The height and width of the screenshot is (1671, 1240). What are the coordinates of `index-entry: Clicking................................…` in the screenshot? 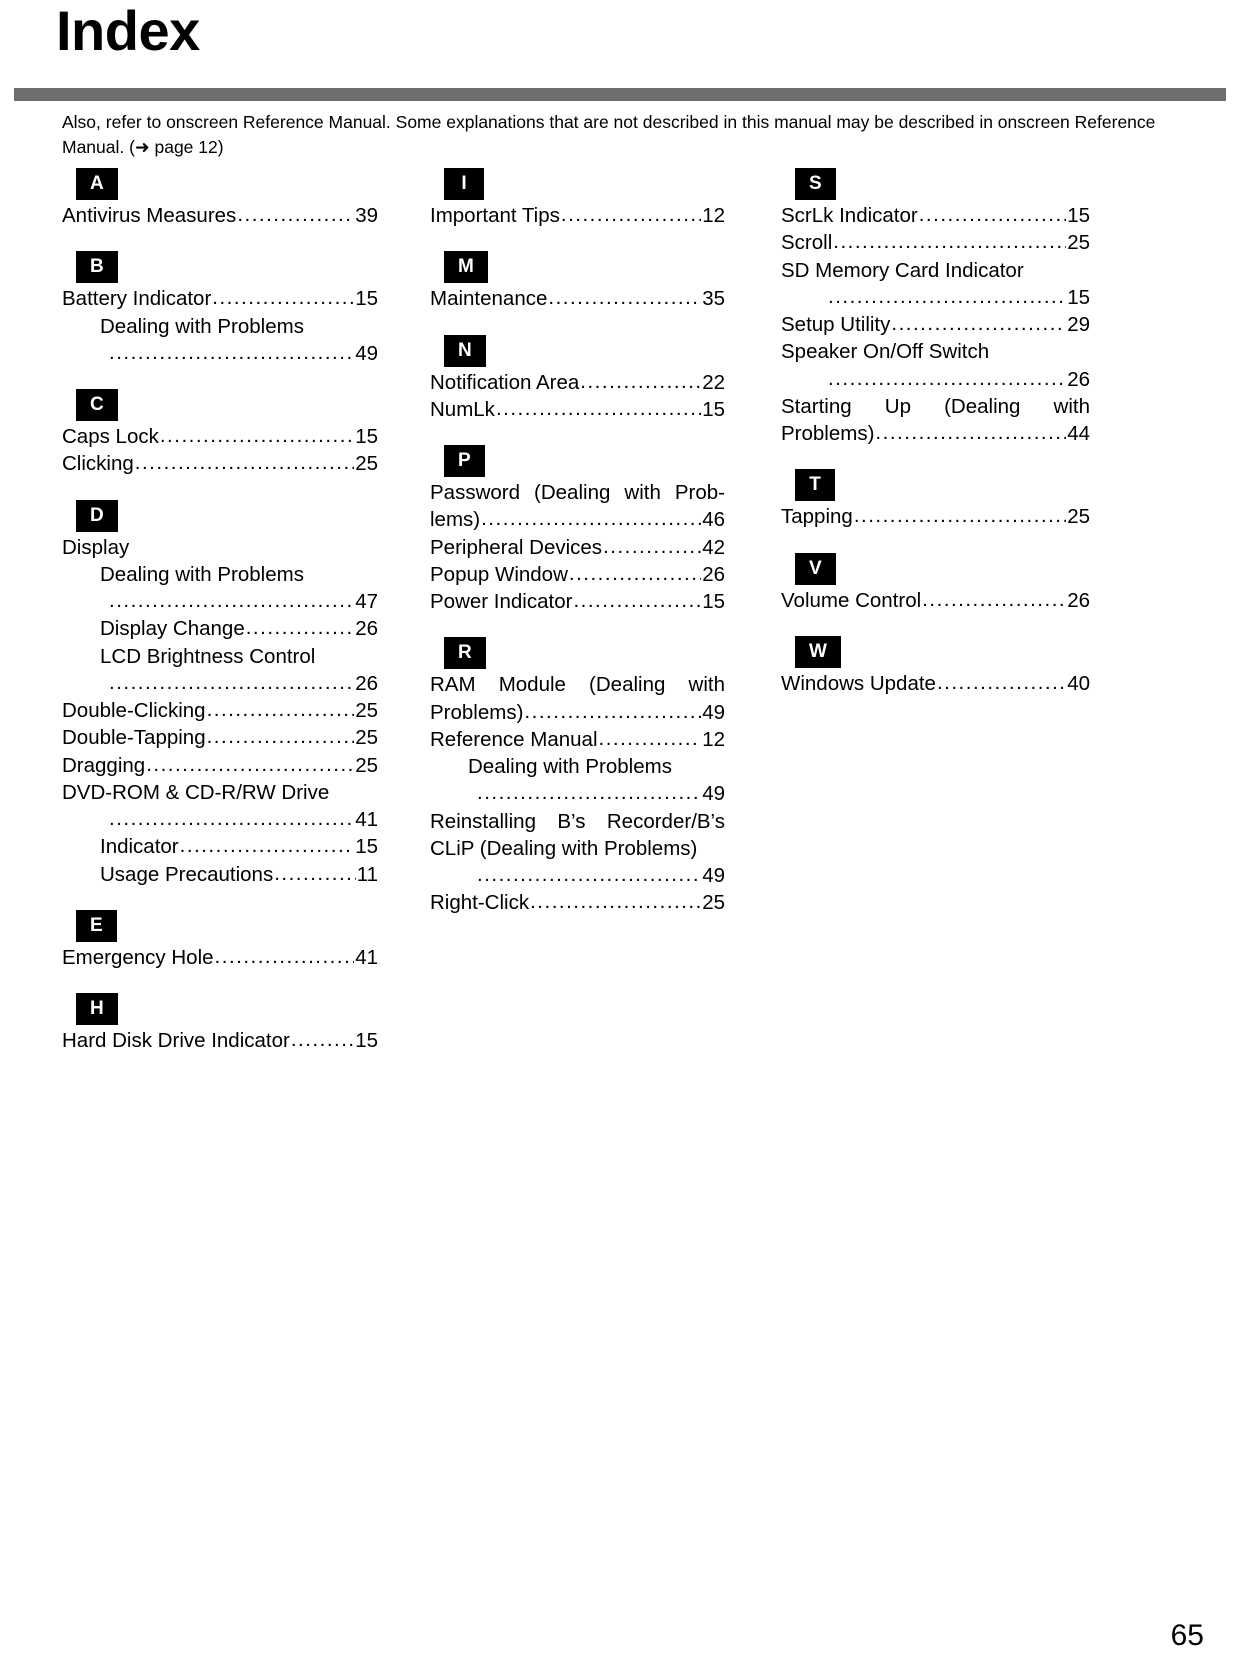 It's located at (220, 463).